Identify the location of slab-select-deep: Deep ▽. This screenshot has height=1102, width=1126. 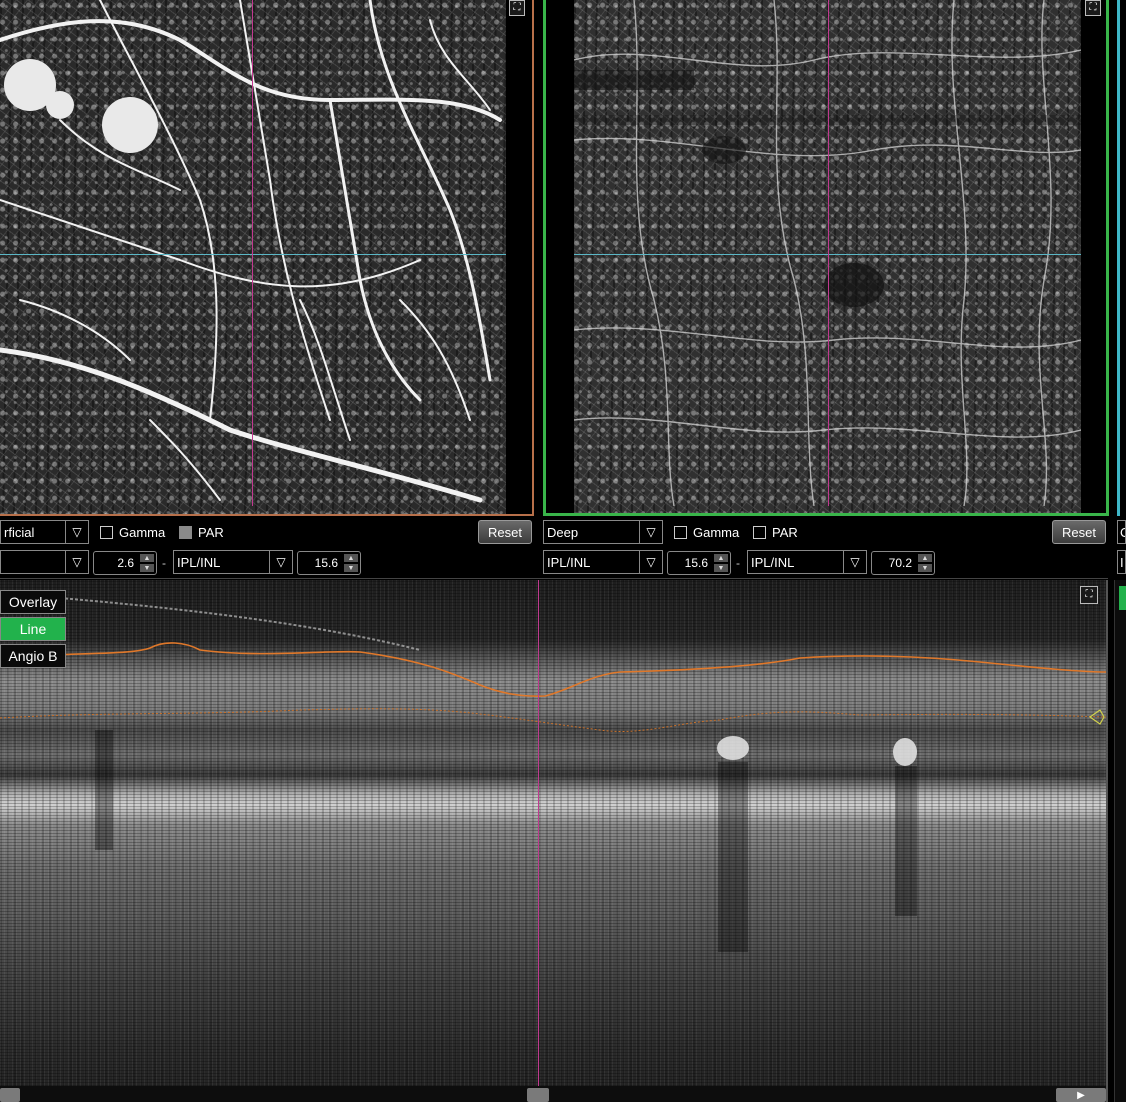
(603, 532).